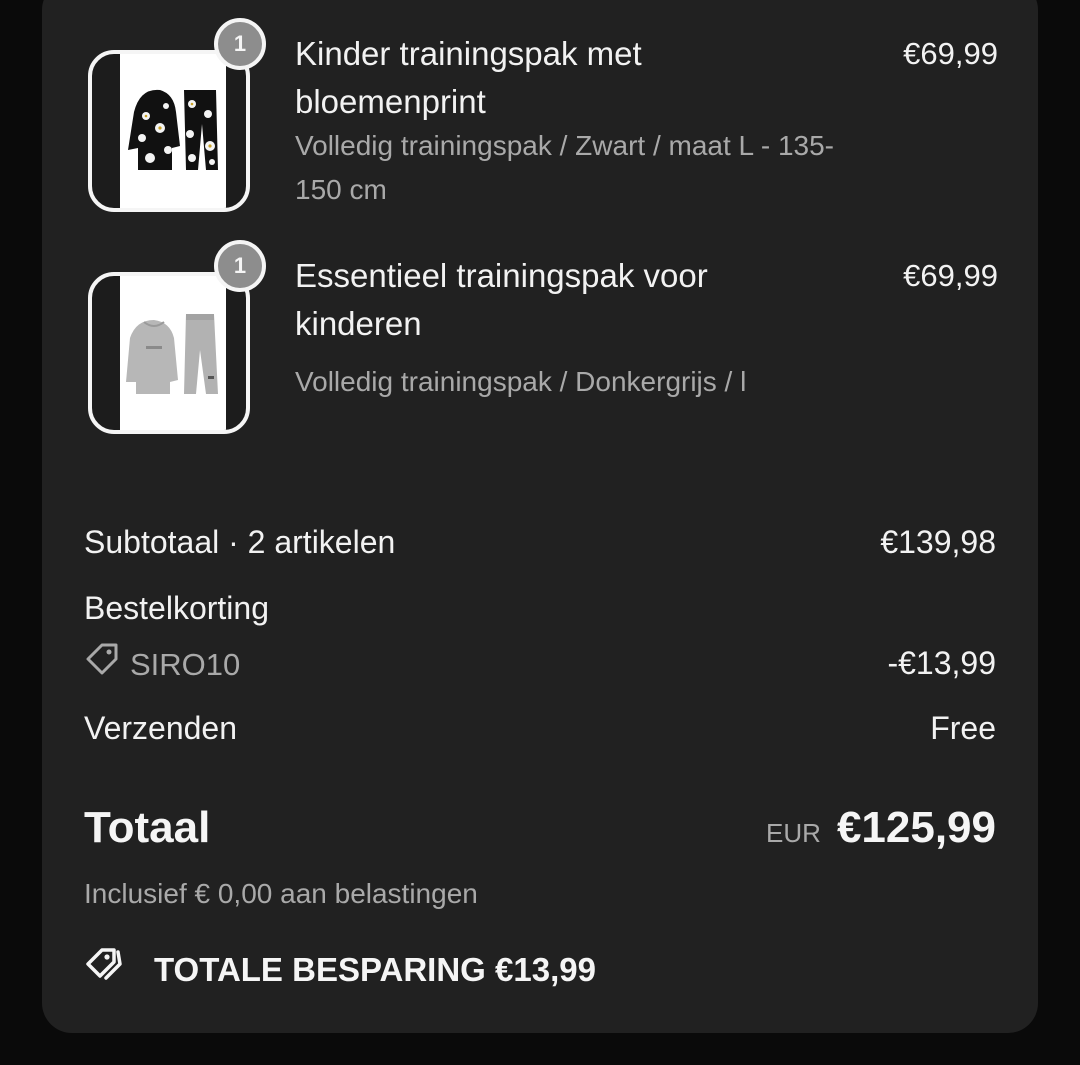 The width and height of the screenshot is (1080, 1065). I want to click on shipping-label: Verzenden, so click(161, 728).